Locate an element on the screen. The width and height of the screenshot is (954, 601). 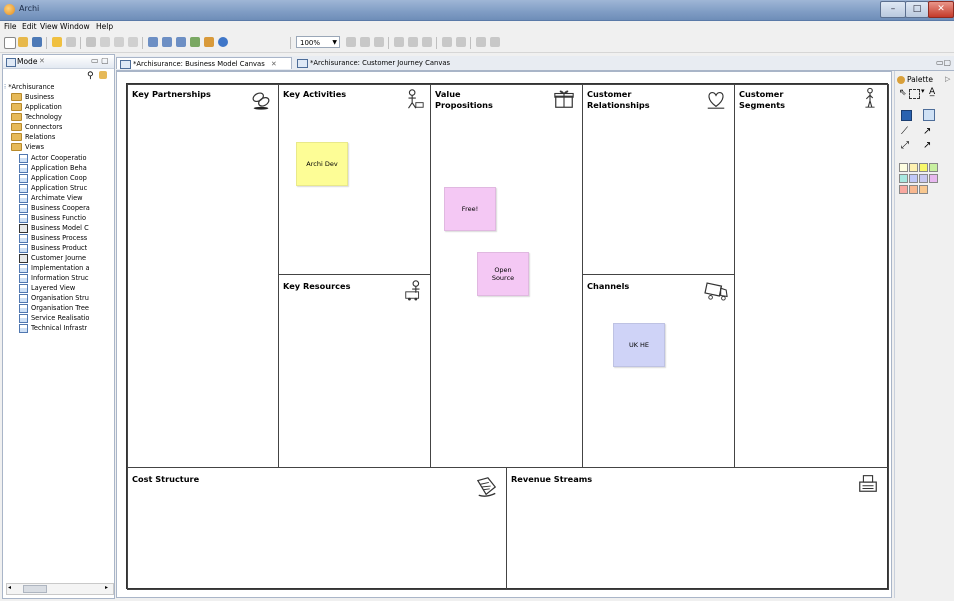
tree-view-item: Organisation Stru is located at coordinates (54, 298).